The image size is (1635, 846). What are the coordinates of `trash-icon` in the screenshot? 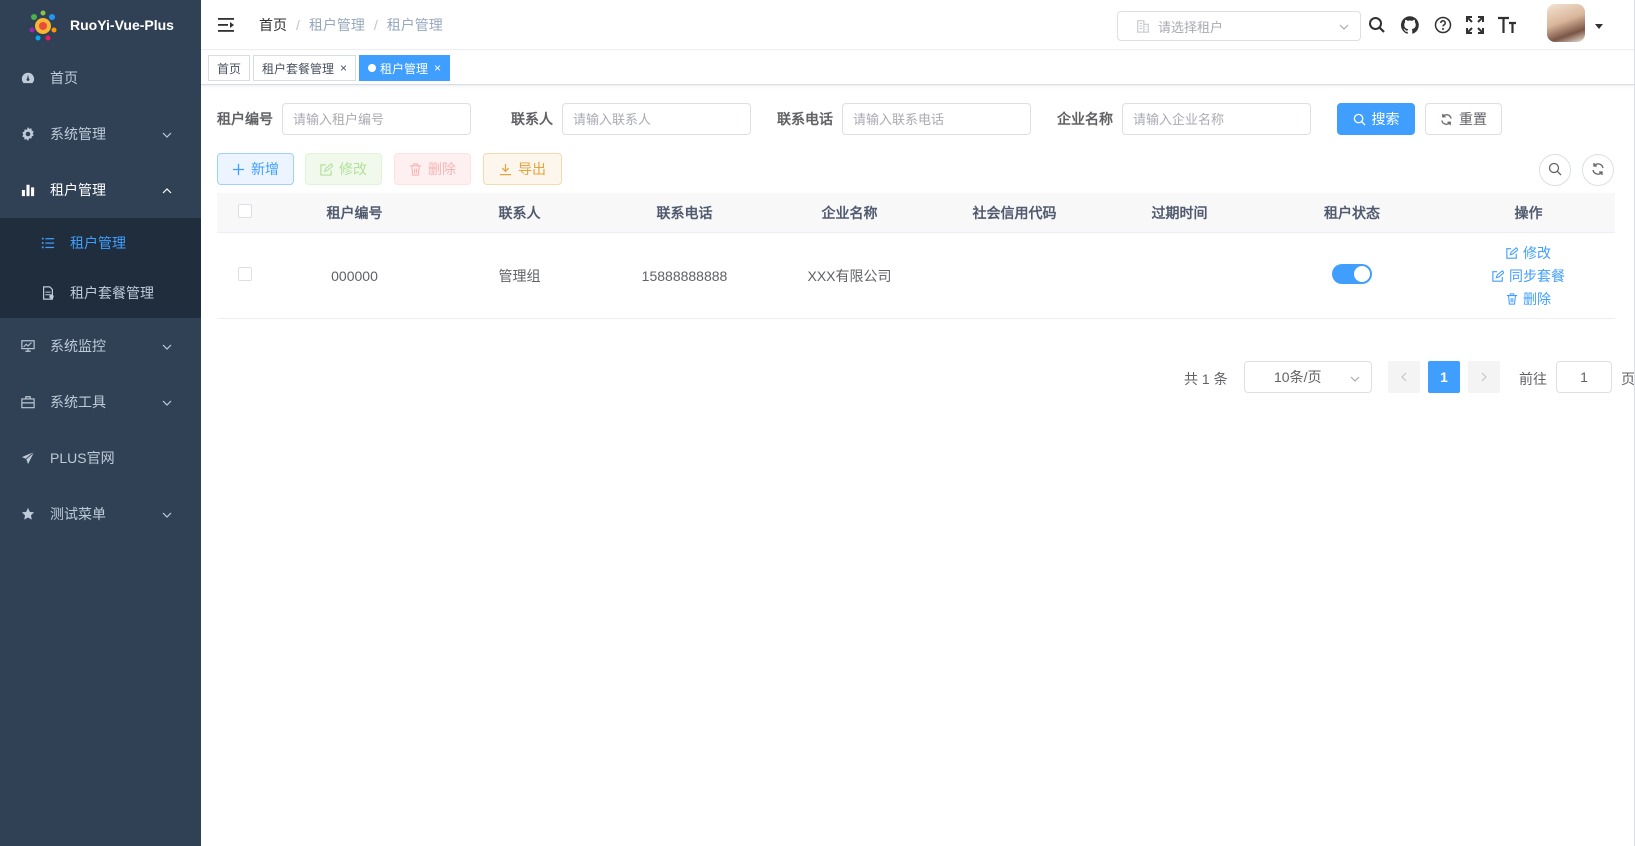 It's located at (415, 169).